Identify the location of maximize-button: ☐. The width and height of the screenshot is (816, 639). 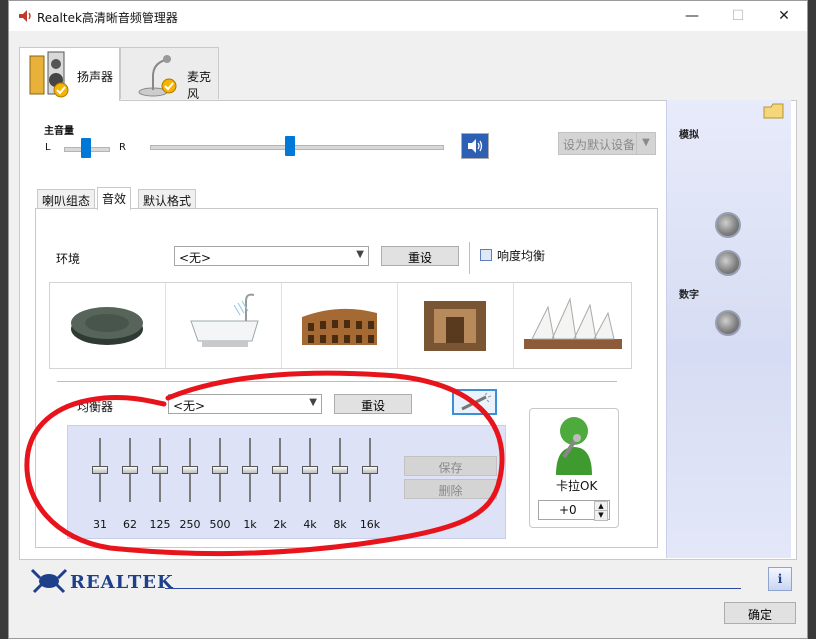
(738, 16).